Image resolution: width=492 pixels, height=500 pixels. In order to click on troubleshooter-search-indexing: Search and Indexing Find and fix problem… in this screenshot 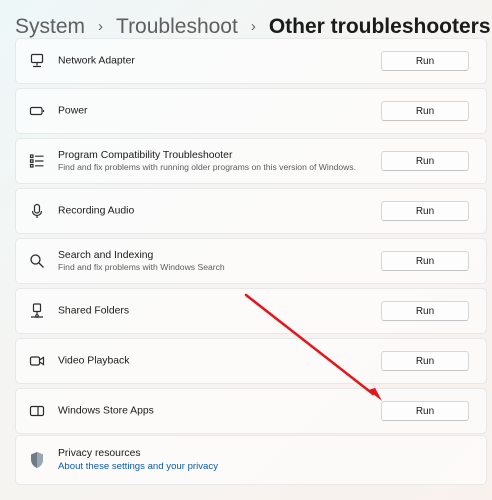, I will do `click(251, 261)`.